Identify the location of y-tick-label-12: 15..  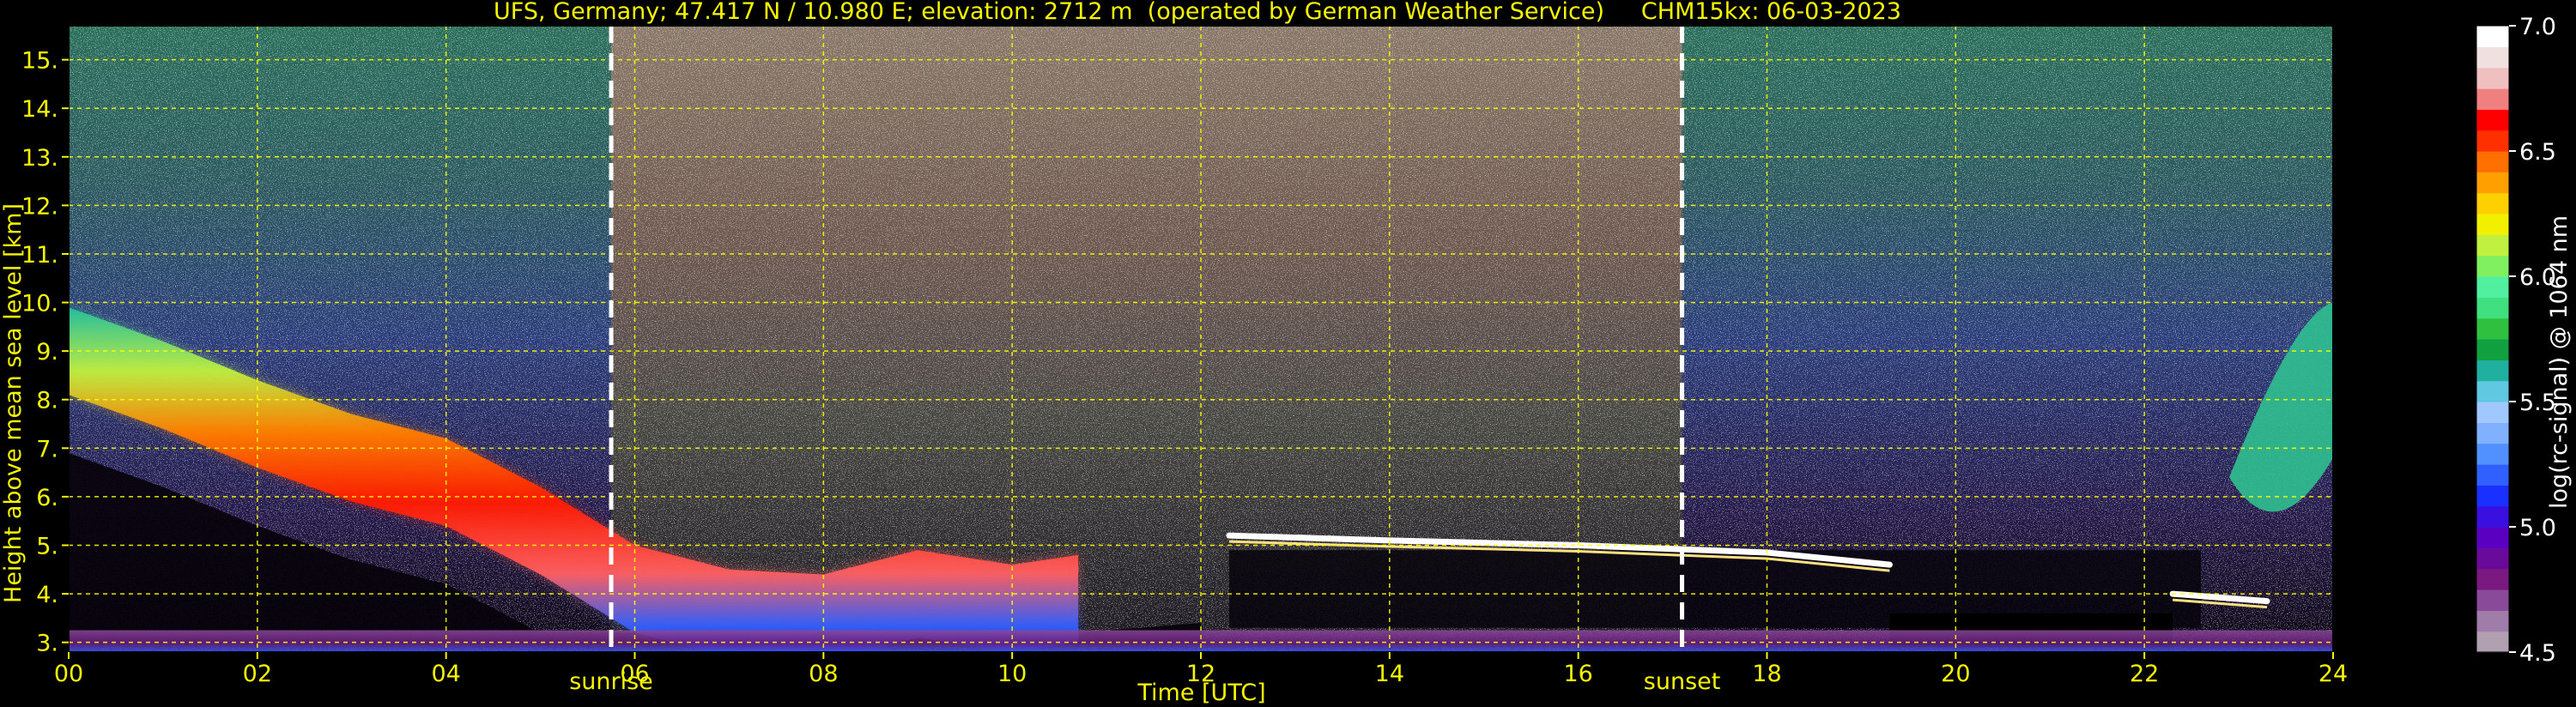
(39, 61).